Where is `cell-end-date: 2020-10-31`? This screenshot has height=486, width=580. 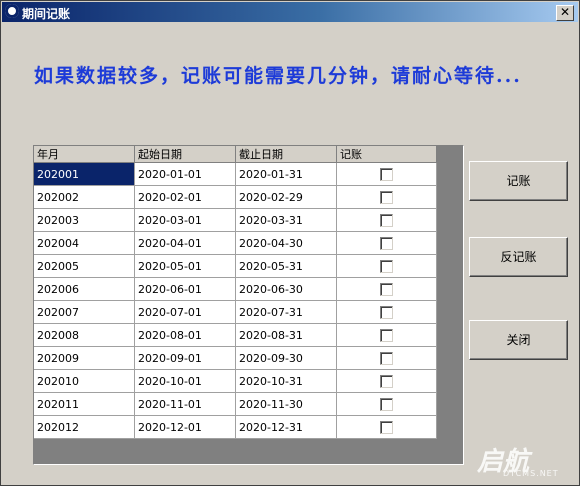
cell-end-date: 2020-10-31 is located at coordinates (286, 381).